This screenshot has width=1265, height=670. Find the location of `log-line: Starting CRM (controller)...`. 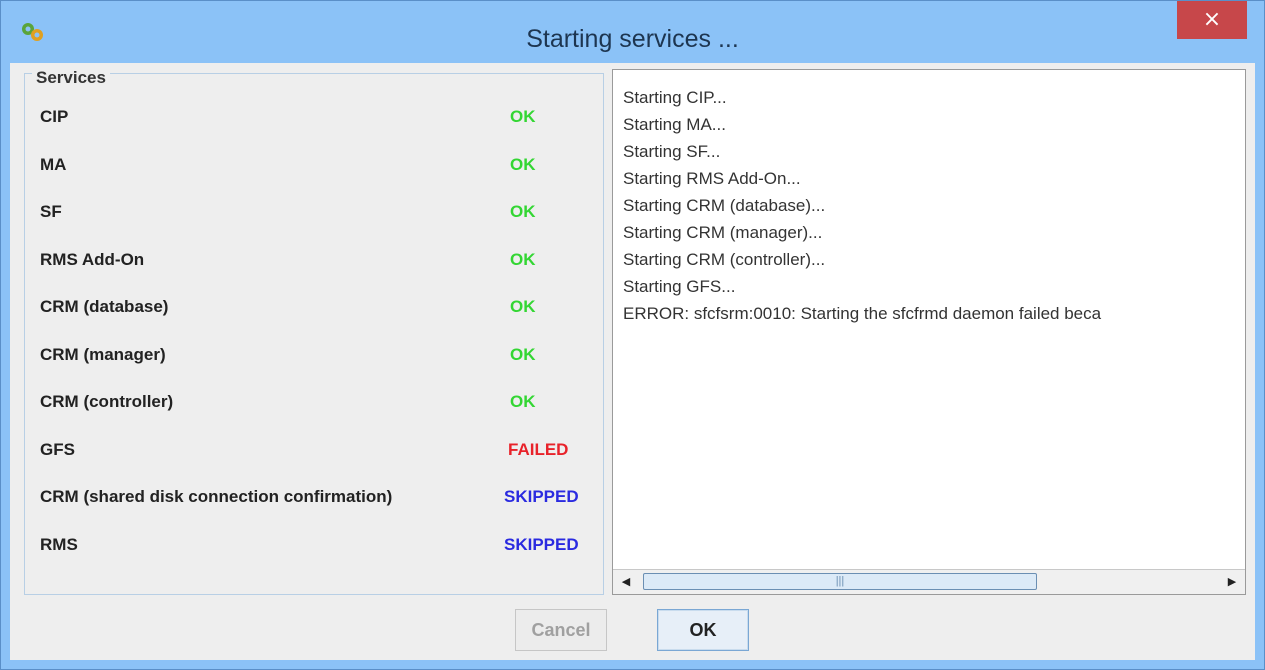

log-line: Starting CRM (controller)... is located at coordinates (724, 259).